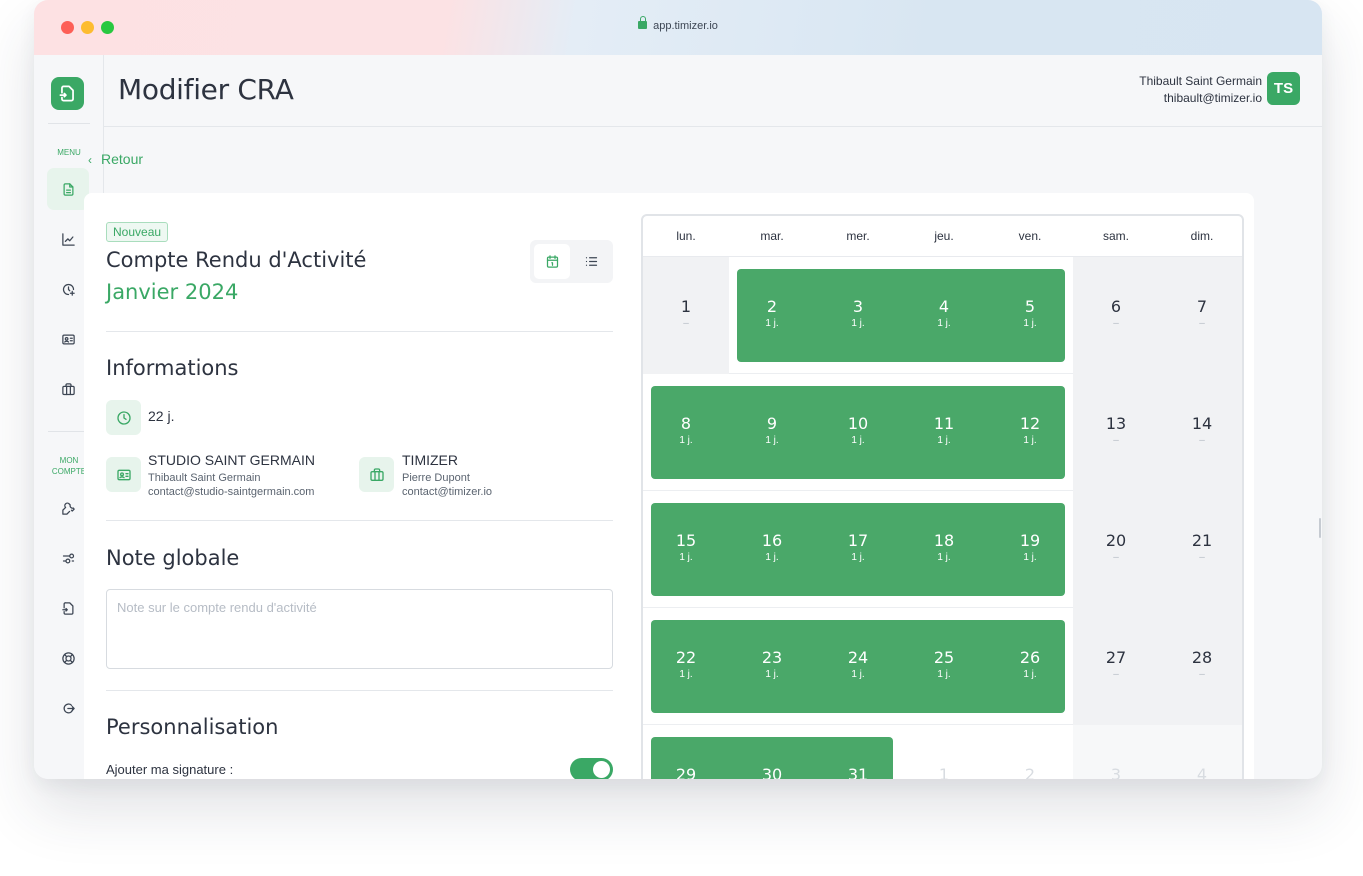  I want to click on calendar-day: 4, so click(1200, 772).